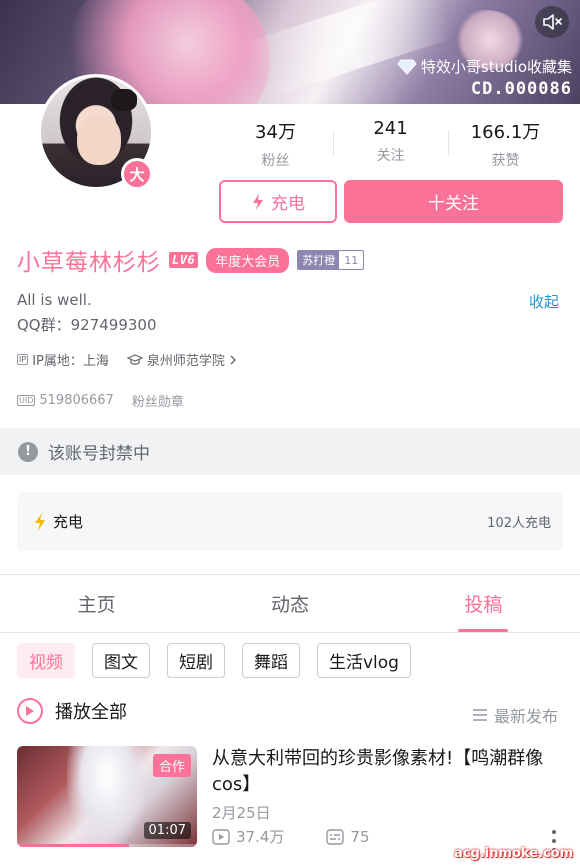 This screenshot has width=580, height=868. What do you see at coordinates (521, 89) in the screenshot?
I see `collection-serial: CD.000086` at bounding box center [521, 89].